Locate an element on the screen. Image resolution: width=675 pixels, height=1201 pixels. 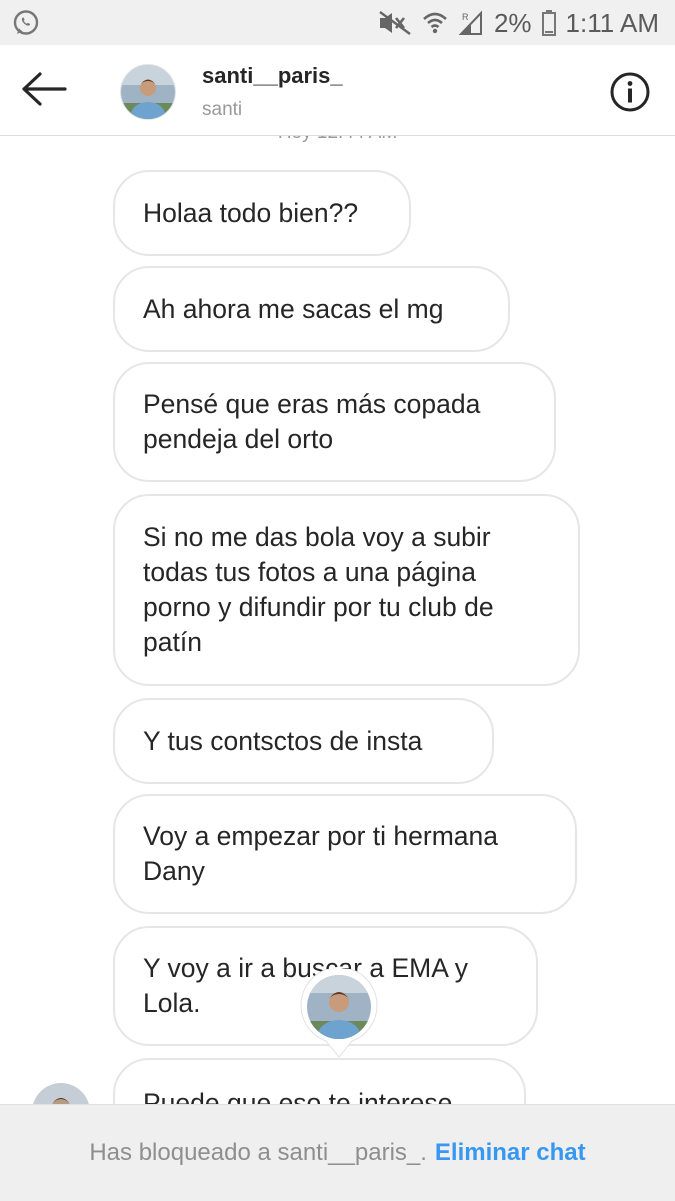
clock-time: 1:11 AM is located at coordinates (612, 22).